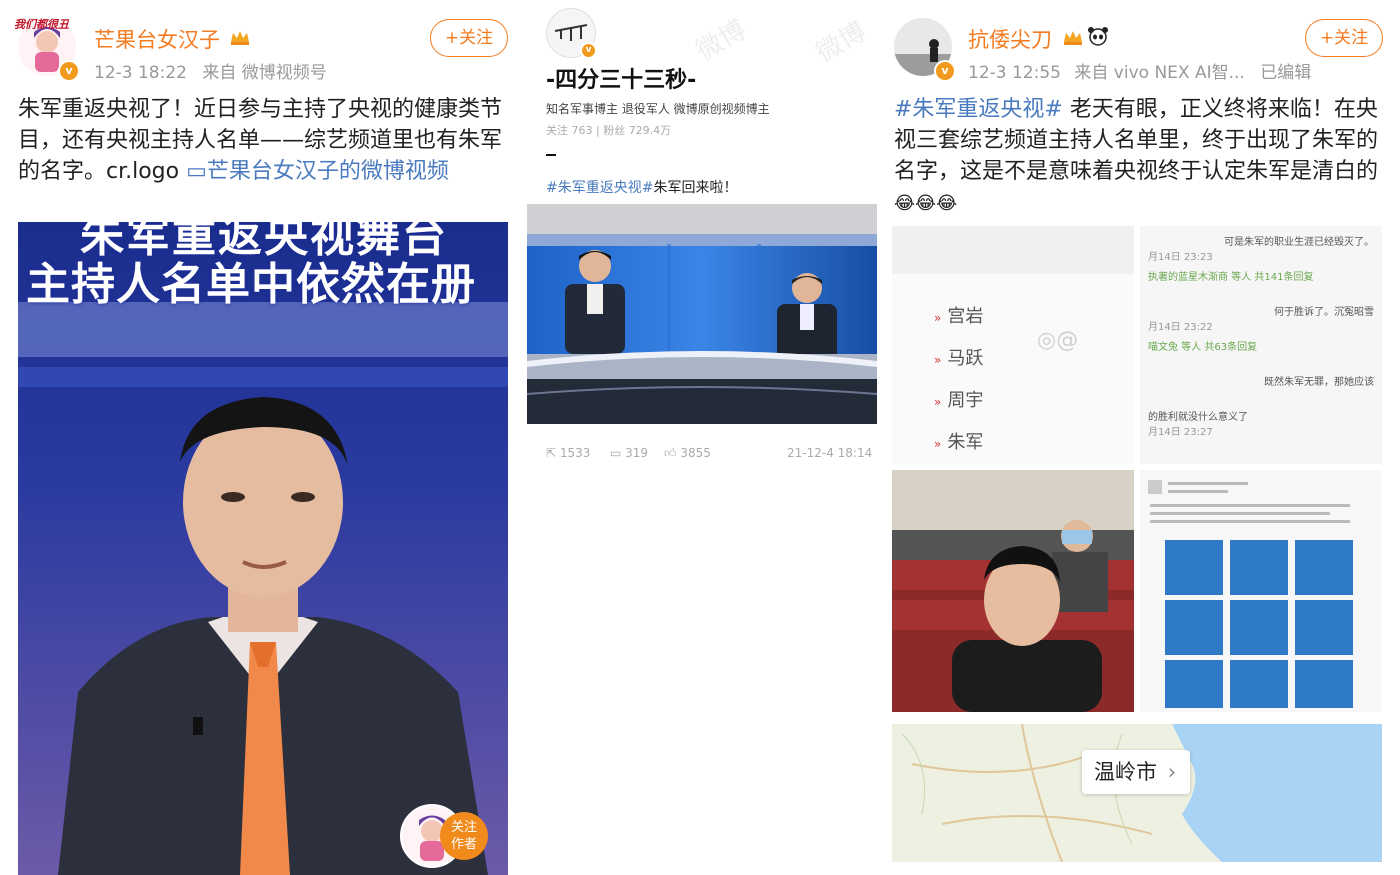  What do you see at coordinates (695, 453) in the screenshot?
I see `like-count: 3855` at bounding box center [695, 453].